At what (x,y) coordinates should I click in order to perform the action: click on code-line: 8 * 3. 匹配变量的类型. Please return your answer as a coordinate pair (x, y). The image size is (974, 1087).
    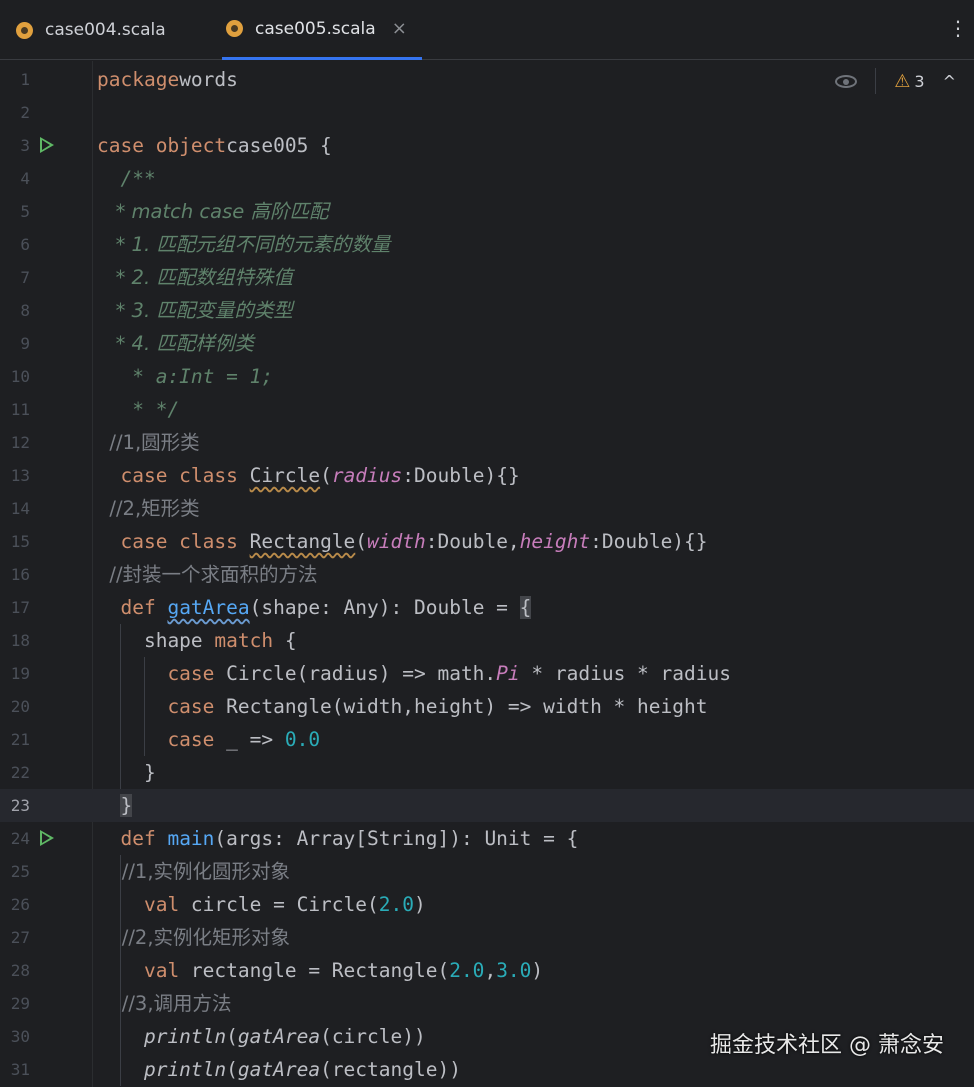
    Looking at the image, I should click on (487, 310).